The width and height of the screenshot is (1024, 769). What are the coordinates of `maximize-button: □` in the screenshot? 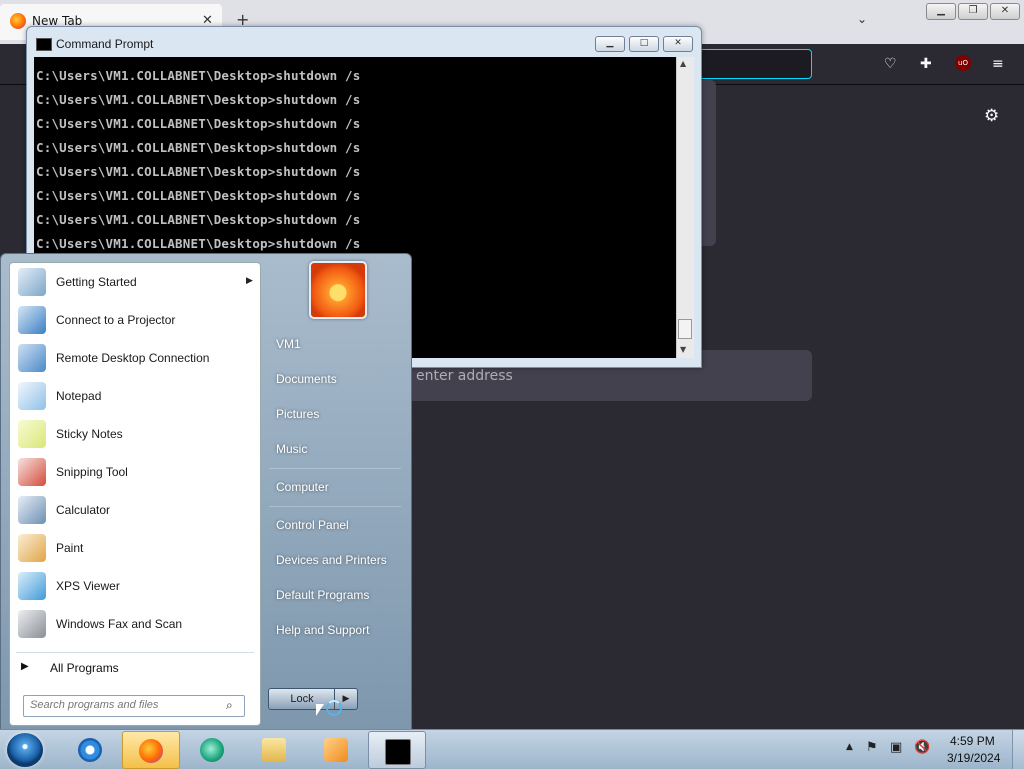 It's located at (644, 44).